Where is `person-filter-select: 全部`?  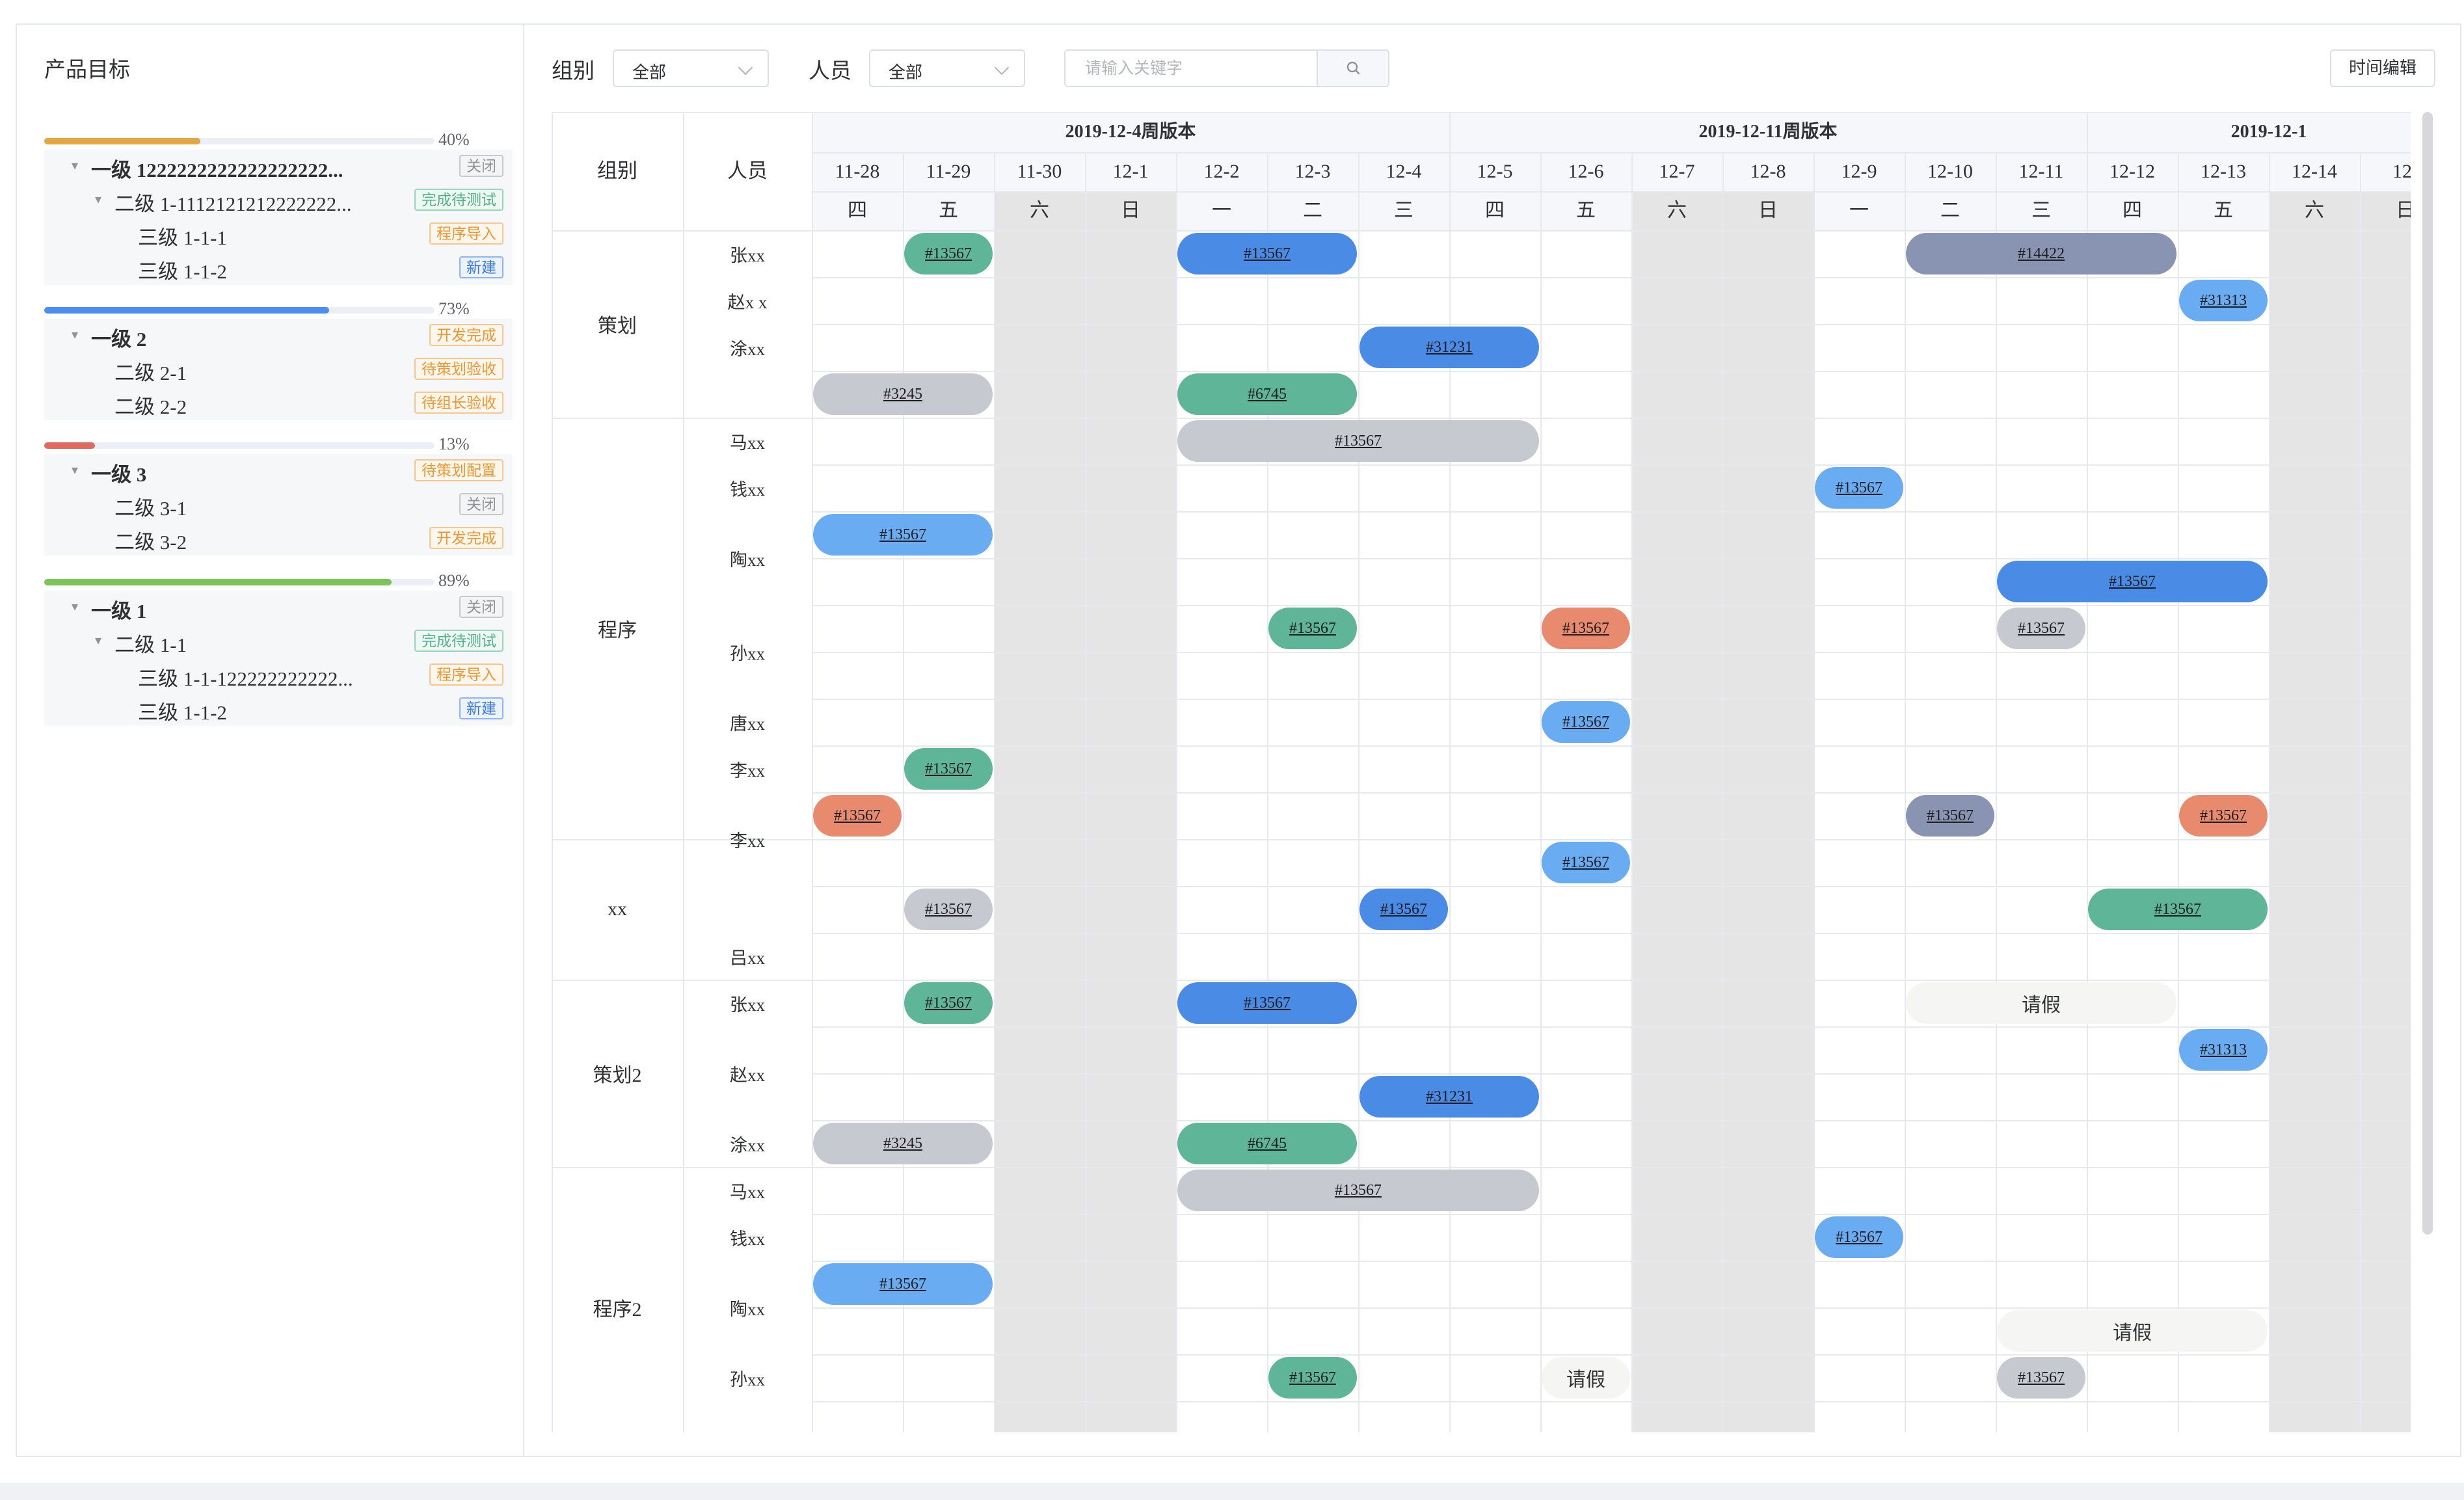 person-filter-select: 全部 is located at coordinates (947, 68).